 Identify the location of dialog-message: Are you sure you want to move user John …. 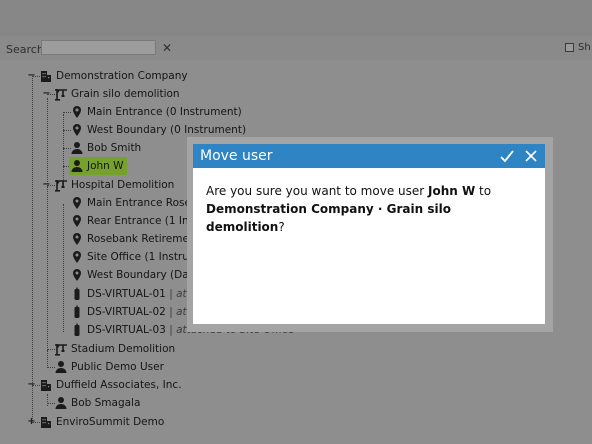
(369, 209).